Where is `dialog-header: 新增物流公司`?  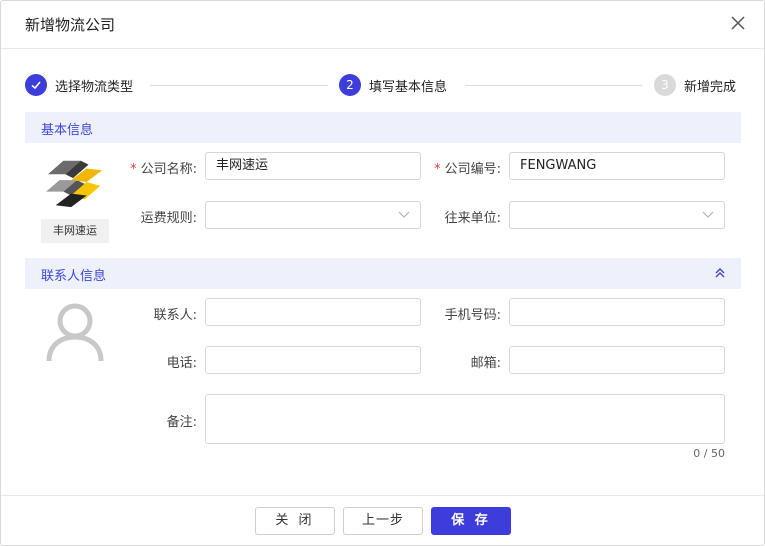
dialog-header: 新增物流公司 is located at coordinates (382, 25).